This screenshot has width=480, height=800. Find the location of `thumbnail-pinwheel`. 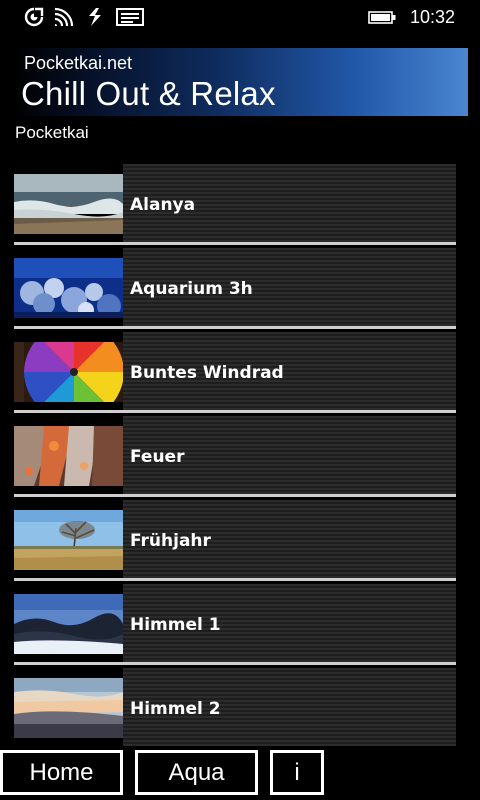

thumbnail-pinwheel is located at coordinates (68, 371).